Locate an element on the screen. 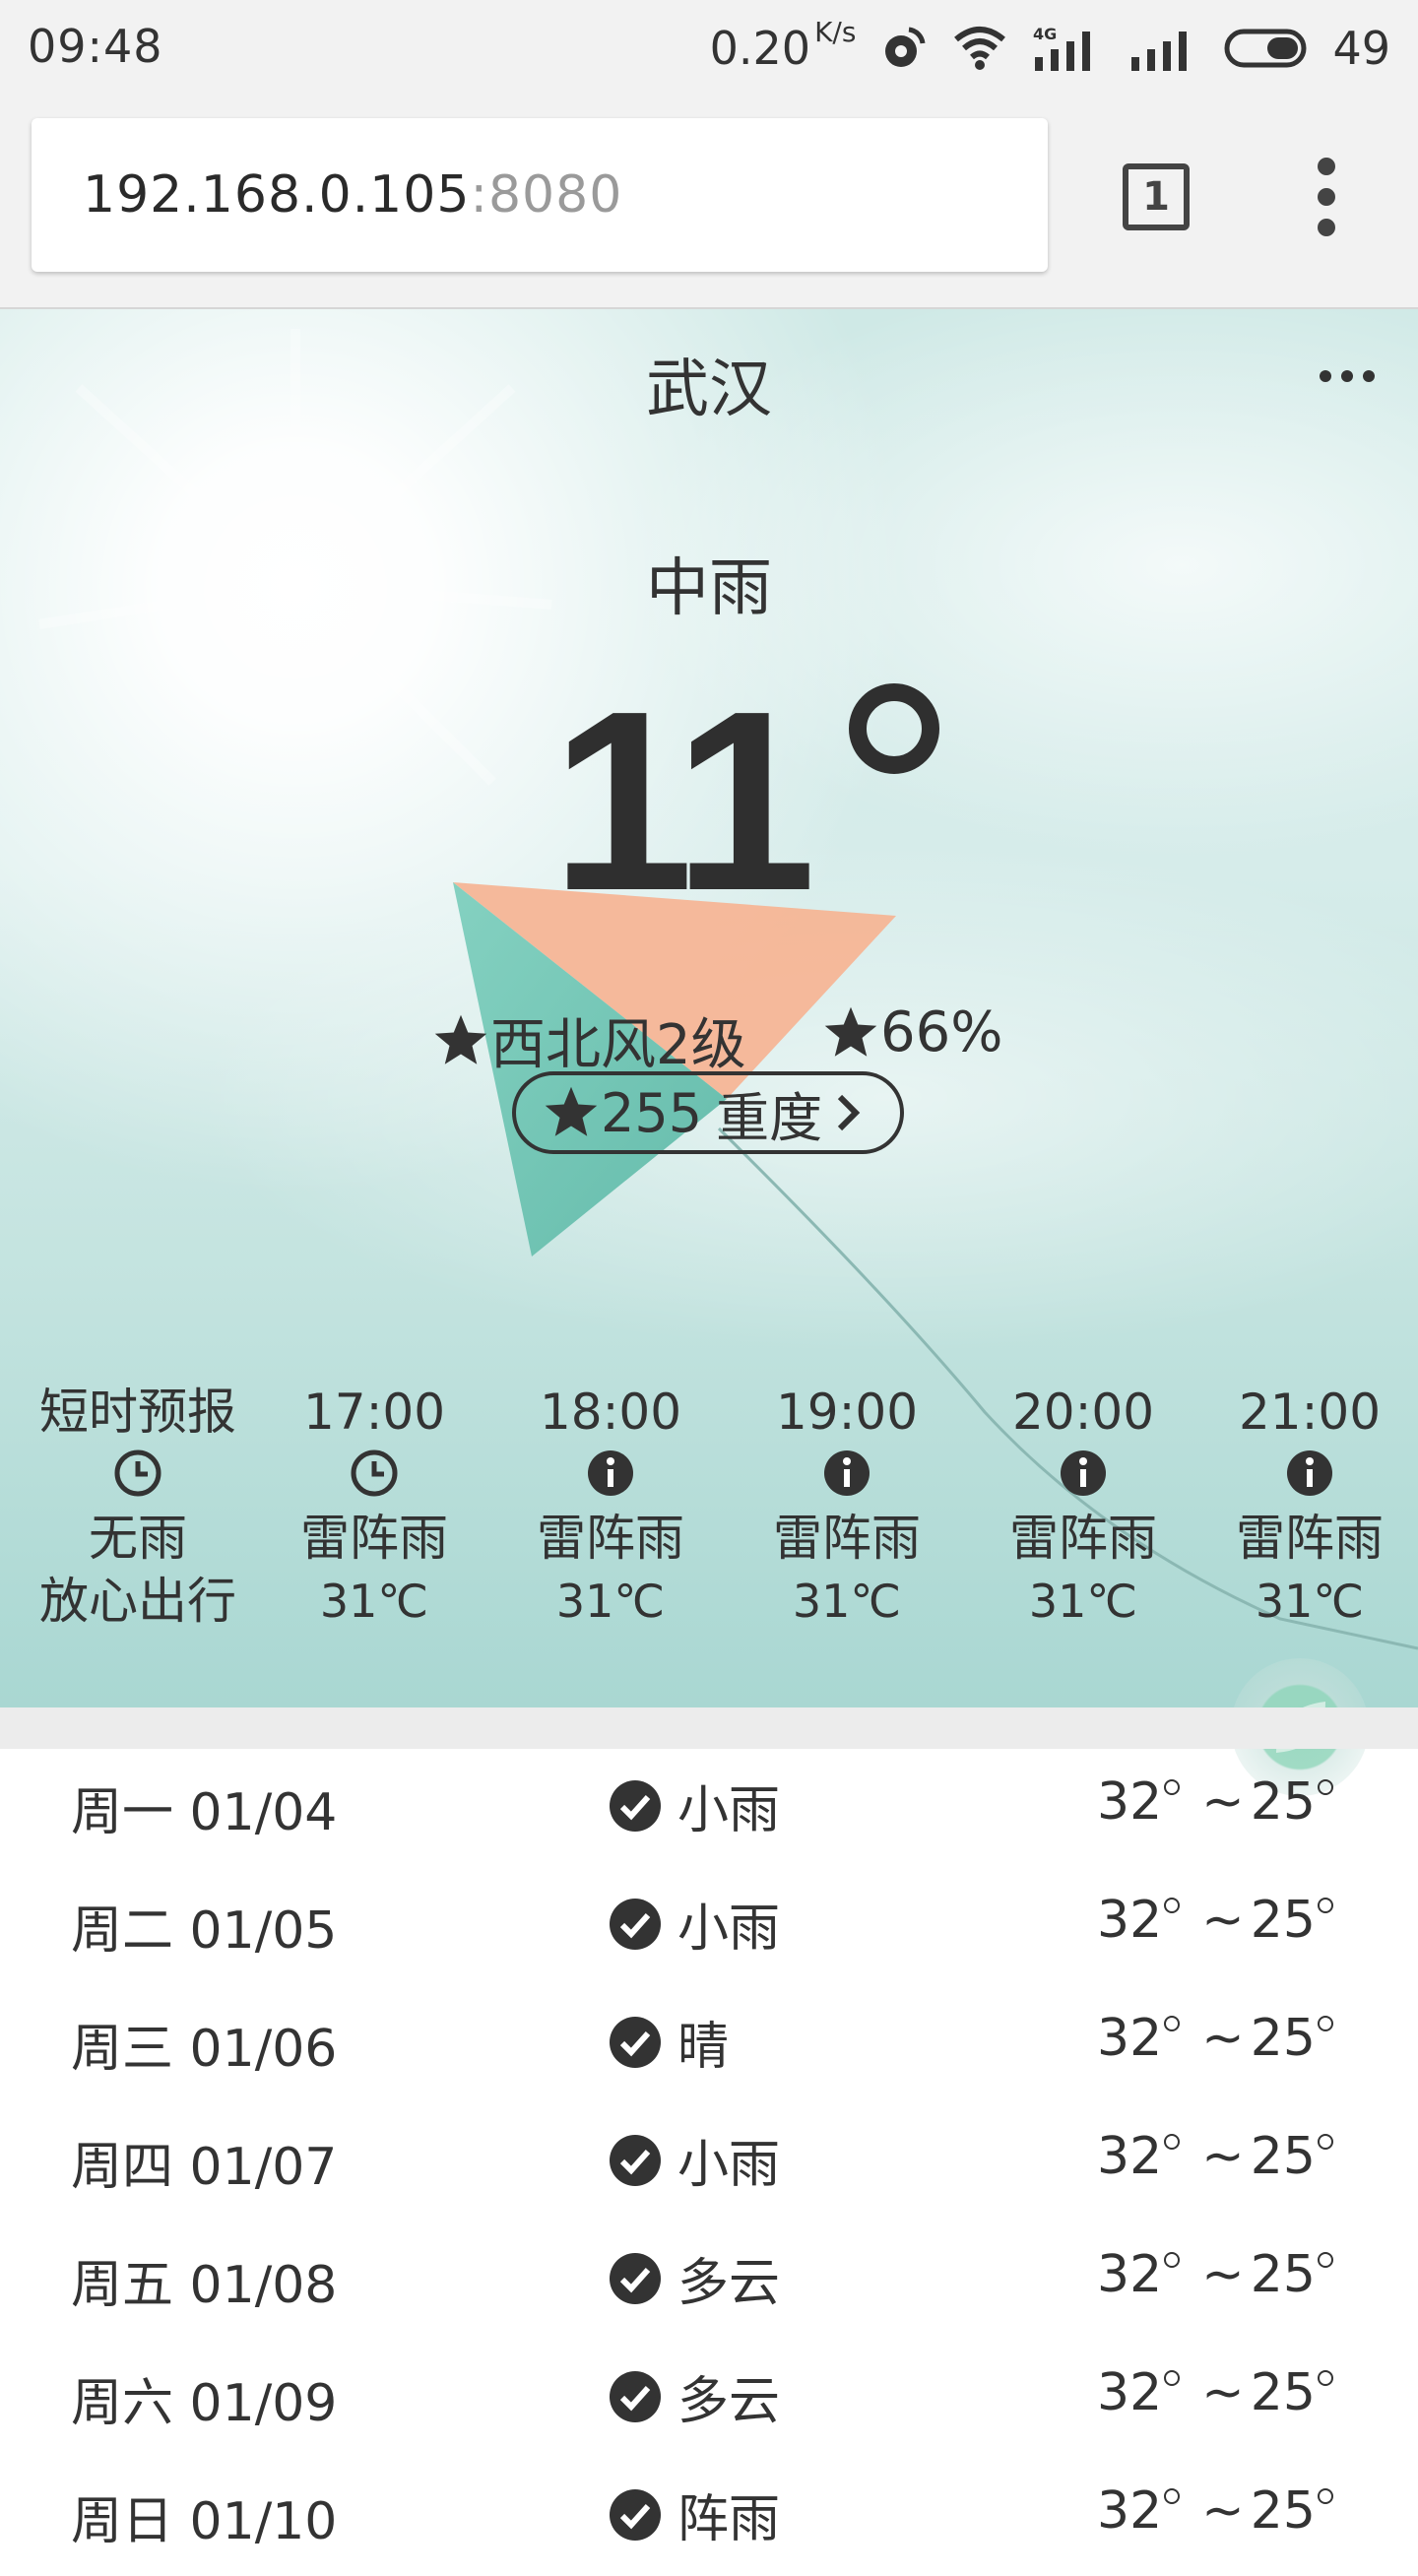 Image resolution: width=1418 pixels, height=2576 pixels. short-forecast-summary: 短时预报 无雨 放心出行 is located at coordinates (138, 1507).